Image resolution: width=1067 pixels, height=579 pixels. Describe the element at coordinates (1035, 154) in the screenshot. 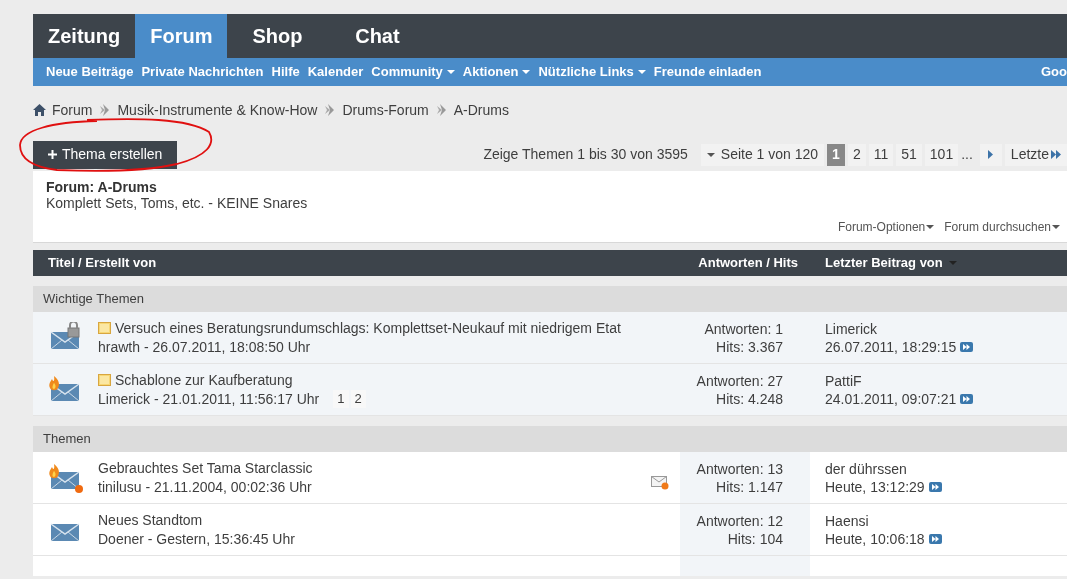

I see `last-page-link: Letzte` at that location.